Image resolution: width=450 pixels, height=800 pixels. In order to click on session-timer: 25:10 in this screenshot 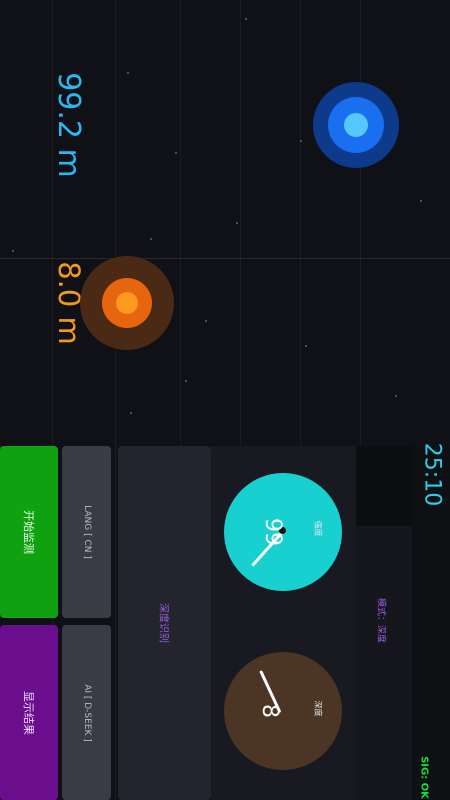, I will do `click(432, 474)`.